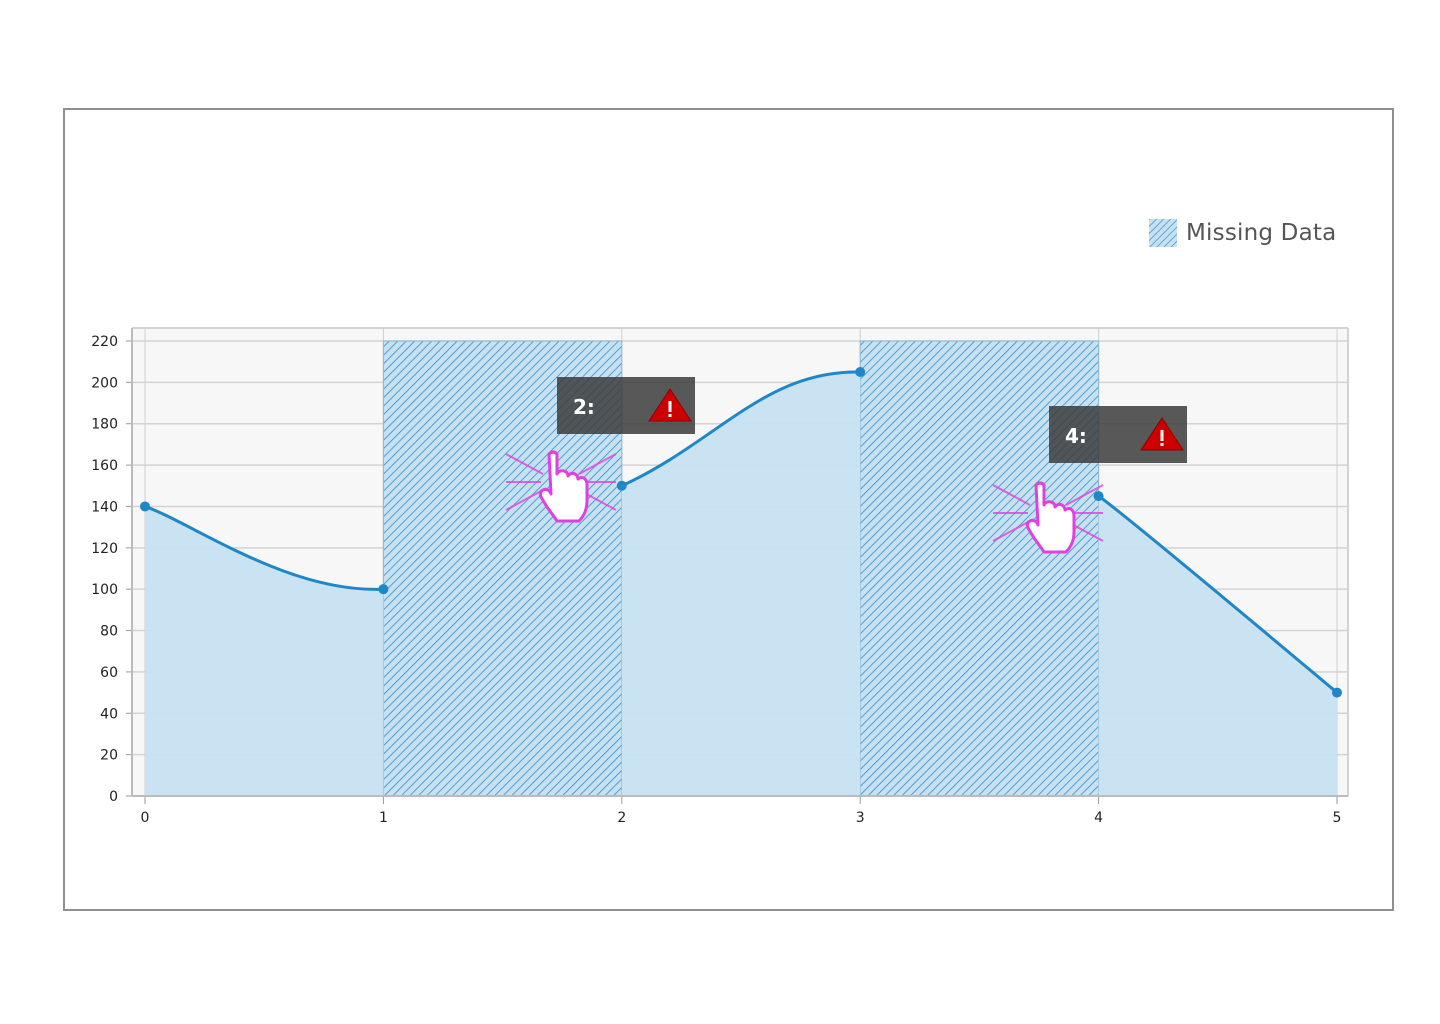  I want to click on y-tick-label: 80, so click(109, 632).